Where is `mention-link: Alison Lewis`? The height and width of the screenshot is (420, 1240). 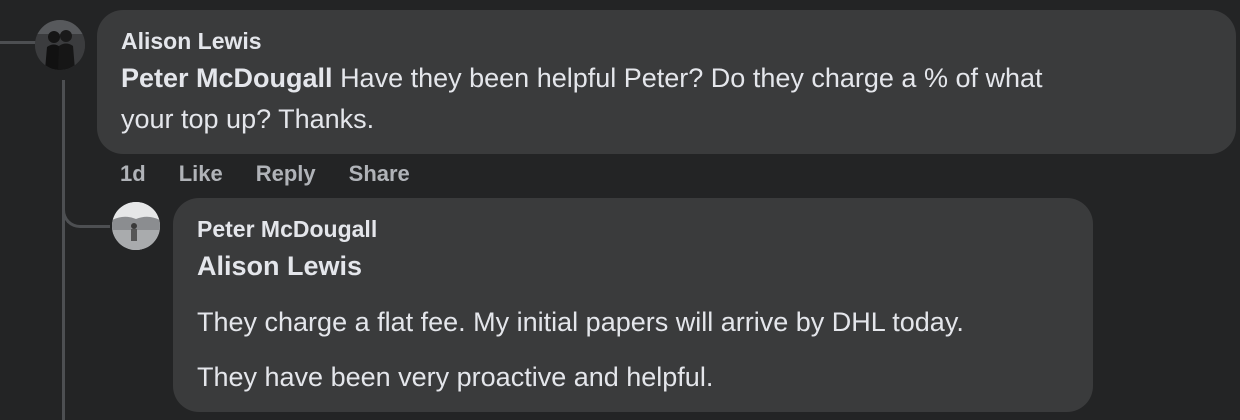 mention-link: Alison Lewis is located at coordinates (279, 266).